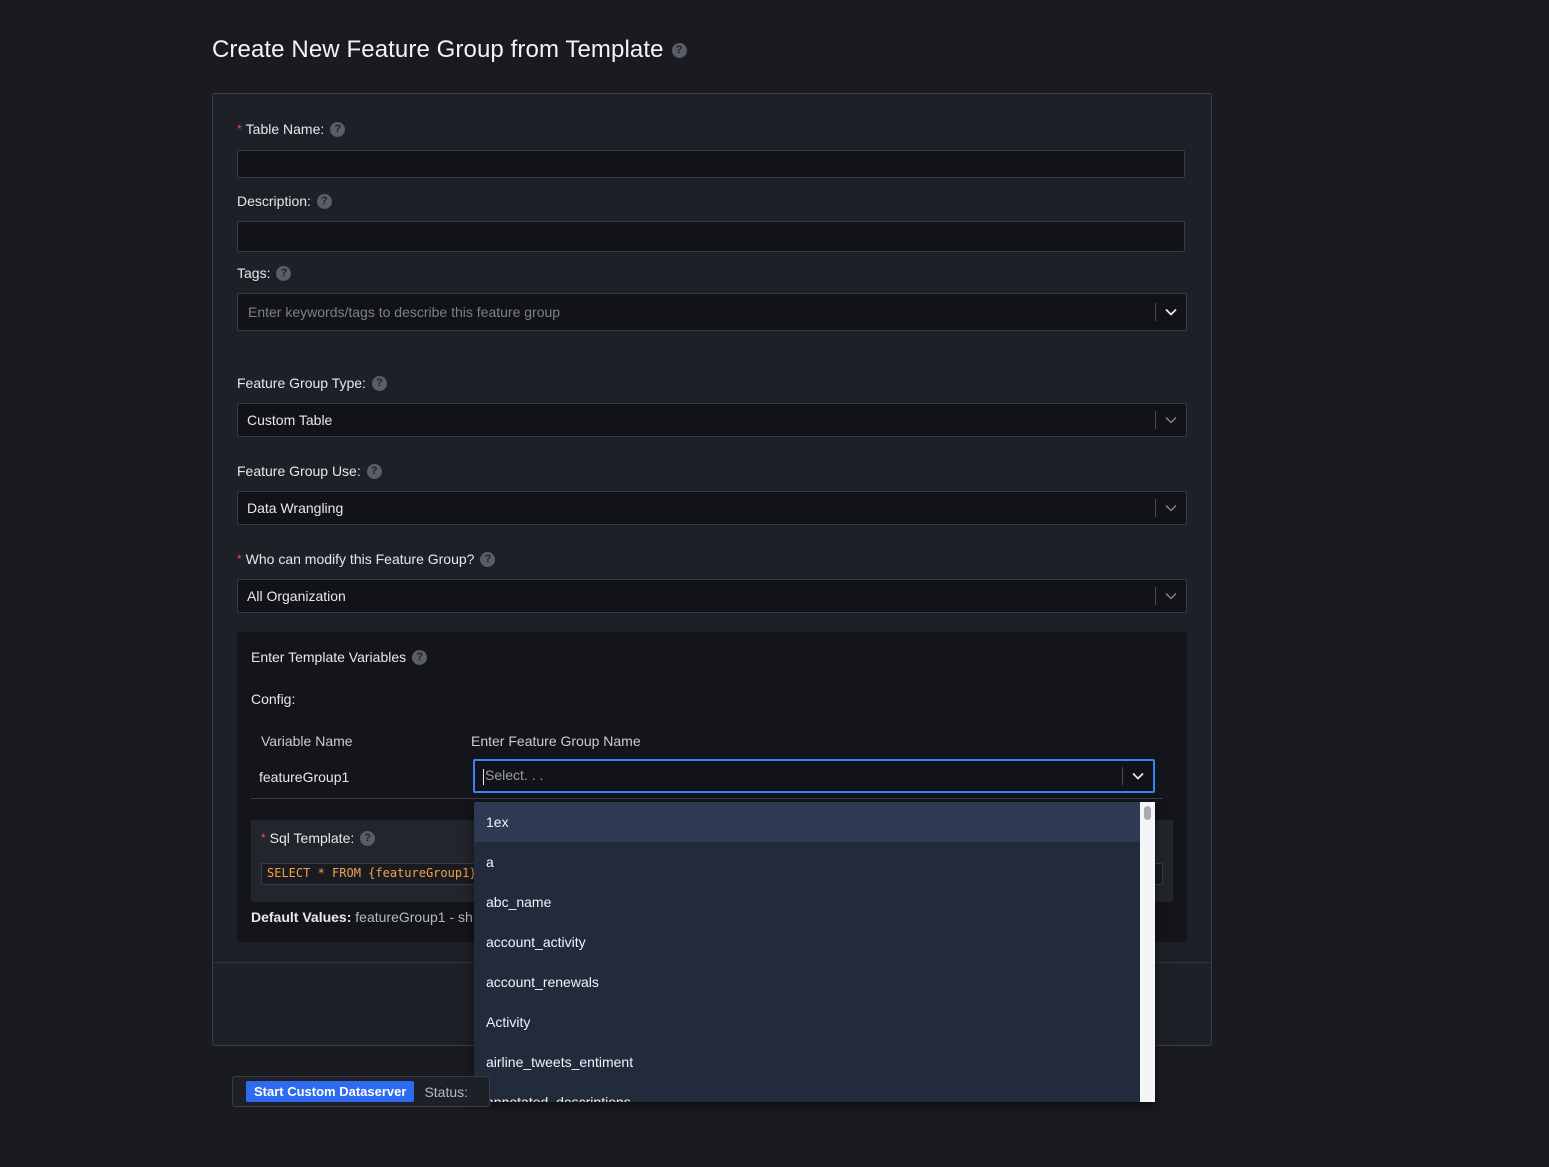  Describe the element at coordinates (483, 776) in the screenshot. I see `text-caret` at that location.